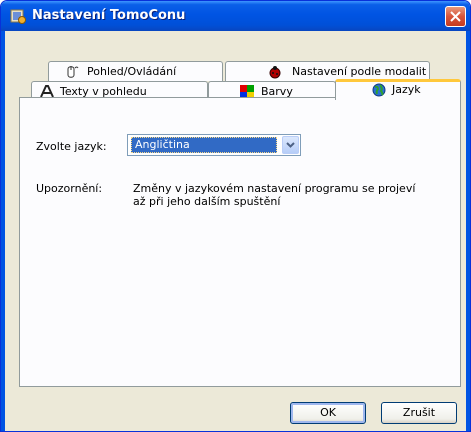 This screenshot has height=432, width=471. I want to click on tab-nastaveni-modalit: Nastavení podle modalit, so click(327, 71).